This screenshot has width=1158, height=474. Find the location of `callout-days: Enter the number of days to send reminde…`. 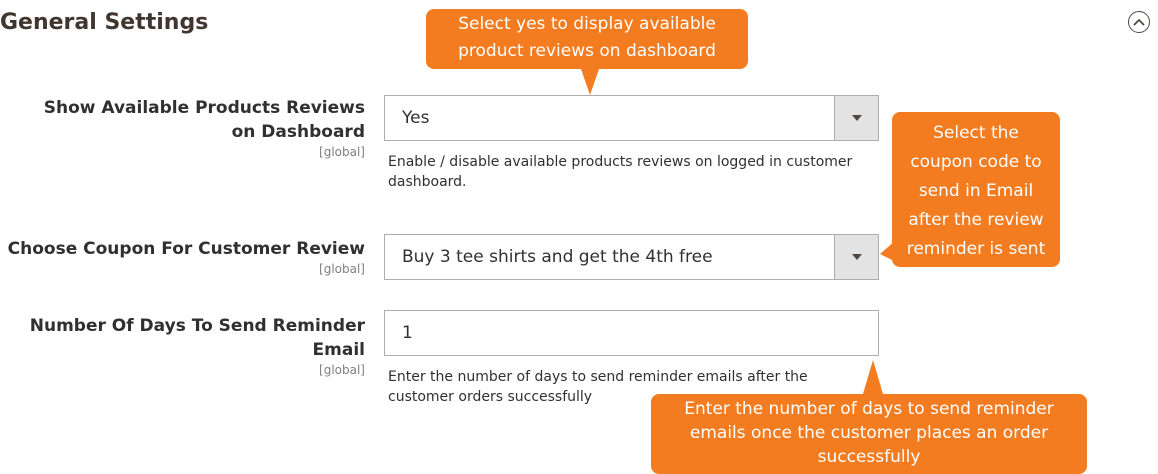

callout-days: Enter the number of days to send reminde… is located at coordinates (869, 417).